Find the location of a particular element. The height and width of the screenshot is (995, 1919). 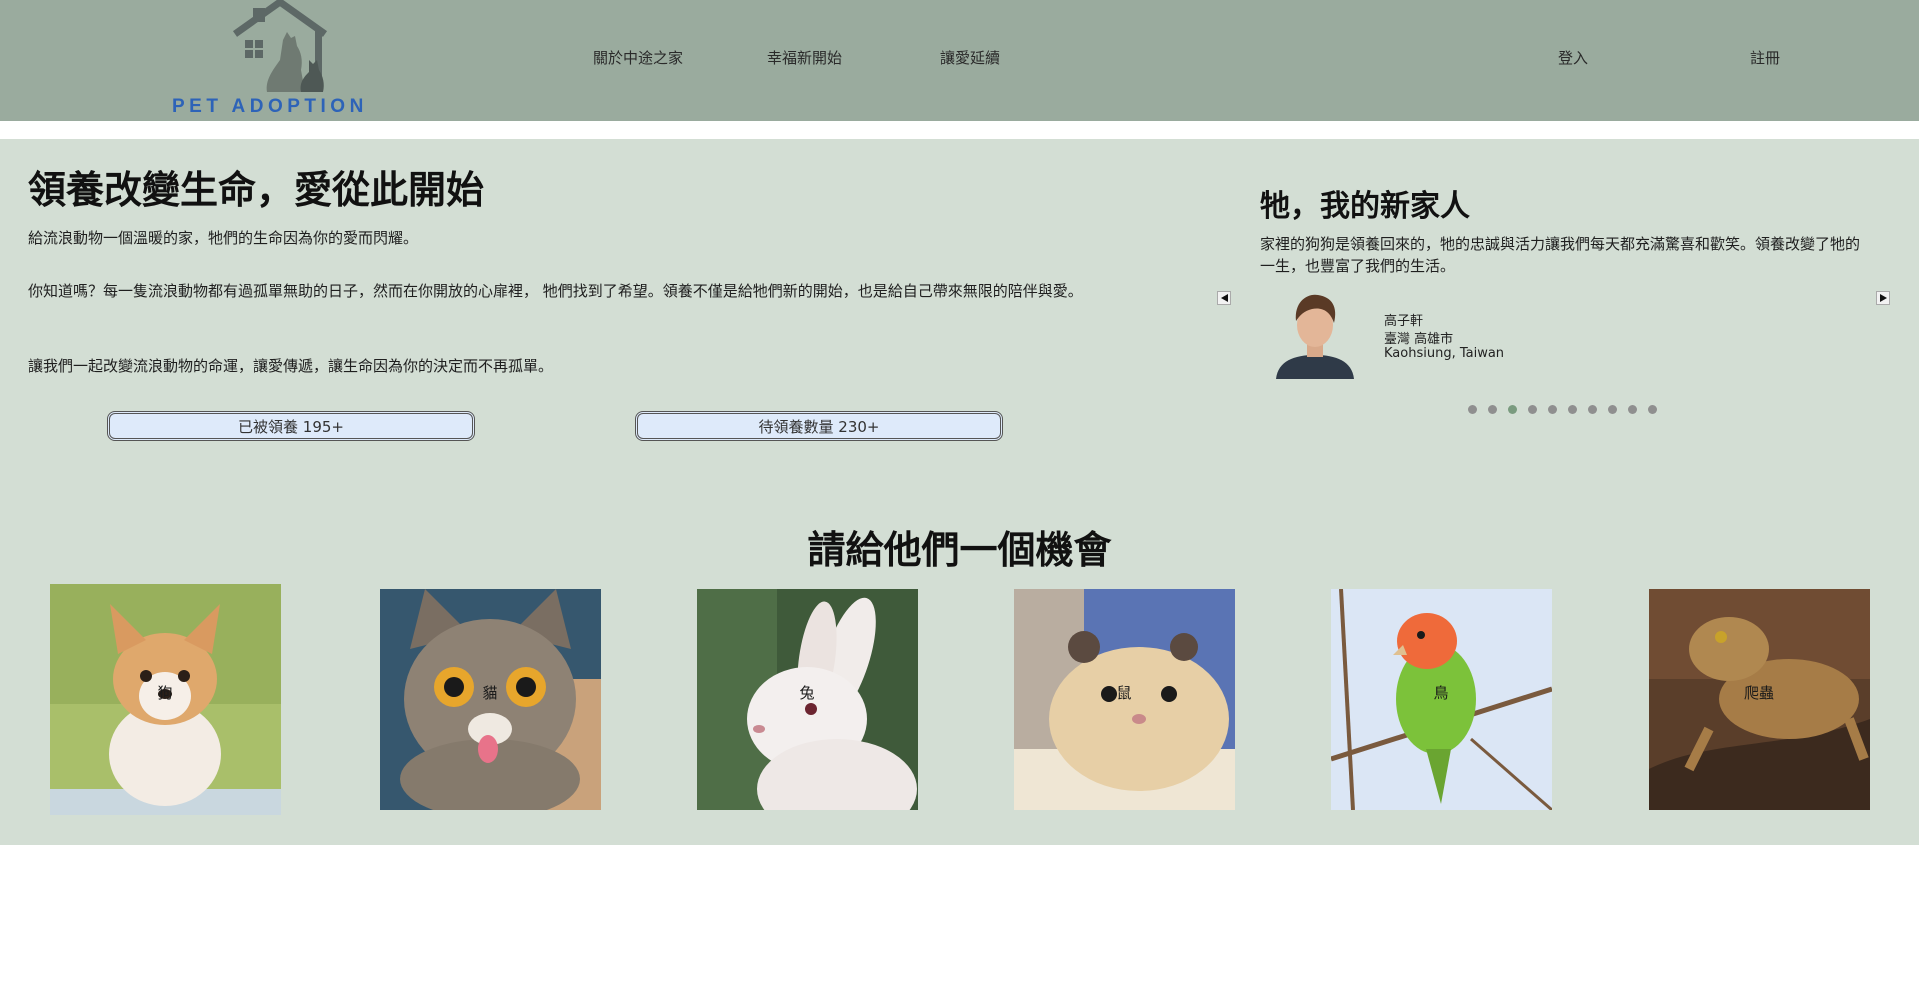

navbar: PET ADOPTION 關於中途之家 幸福新開始 讓愛延續 登入 註冊 is located at coordinates (959, 60).